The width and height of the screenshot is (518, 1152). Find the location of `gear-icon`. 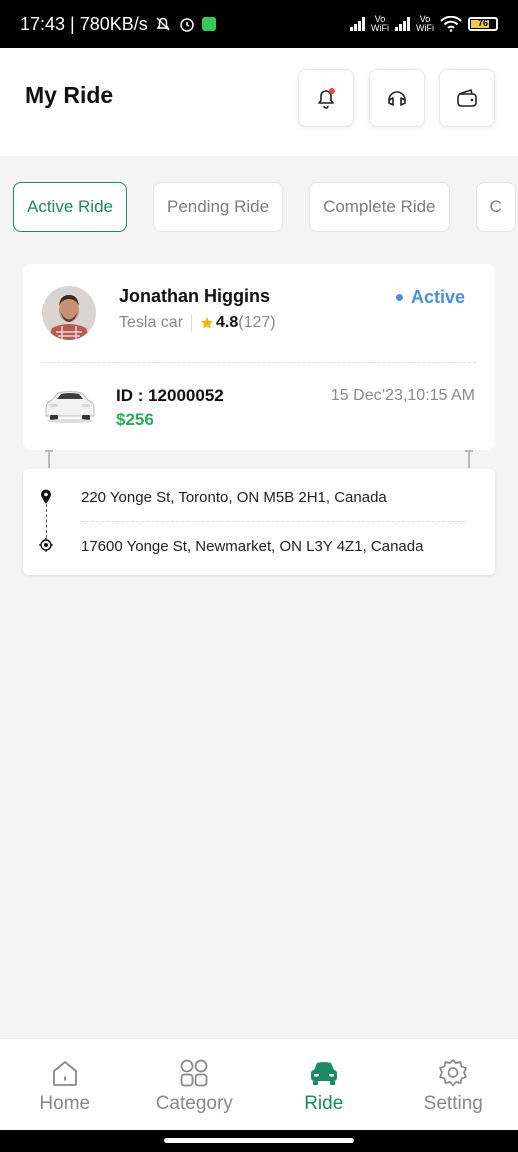

gear-icon is located at coordinates (453, 1073).